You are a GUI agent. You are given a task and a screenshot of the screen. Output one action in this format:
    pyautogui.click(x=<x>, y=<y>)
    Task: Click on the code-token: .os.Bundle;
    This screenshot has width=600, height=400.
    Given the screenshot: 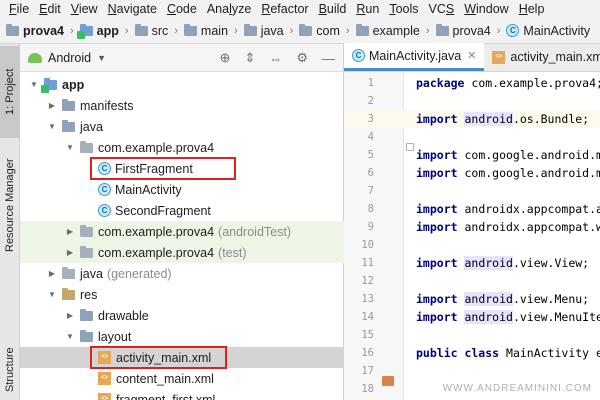 What is the action you would take?
    pyautogui.click(x=551, y=119)
    